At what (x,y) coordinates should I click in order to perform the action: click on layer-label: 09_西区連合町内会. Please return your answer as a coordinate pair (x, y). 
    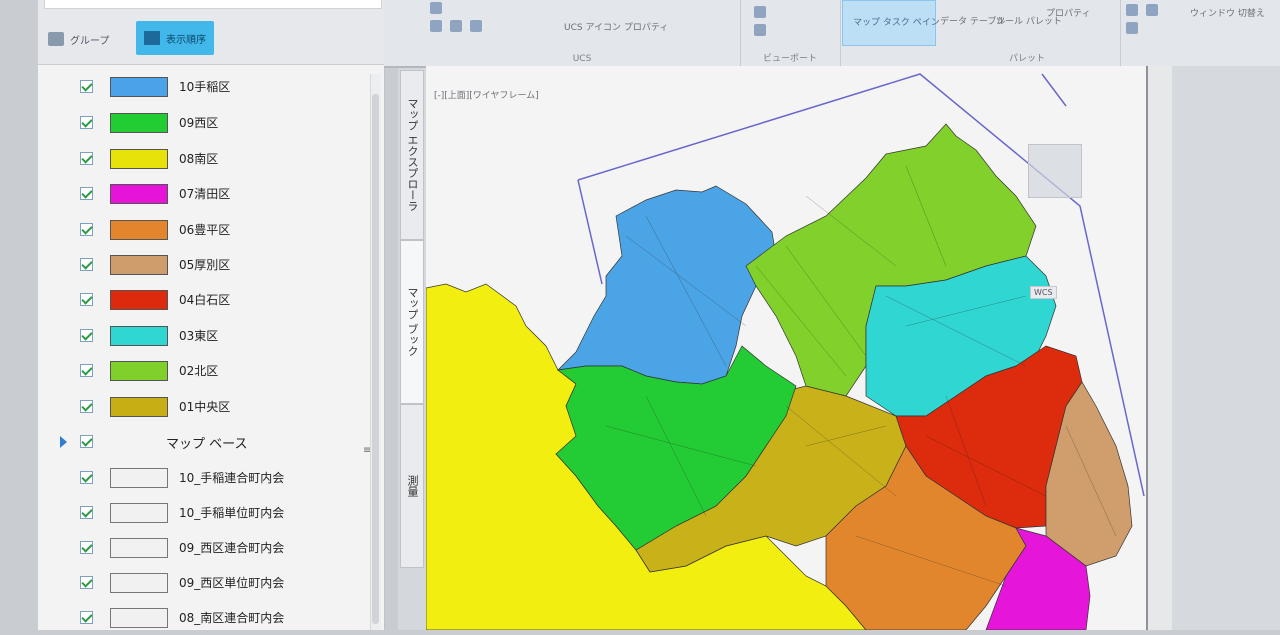
    Looking at the image, I should click on (232, 548).